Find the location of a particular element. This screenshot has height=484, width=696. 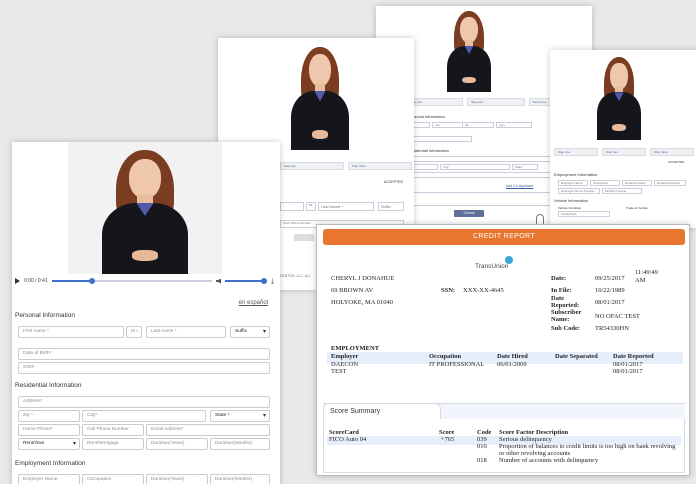

monthly-income-field: Monthly Income is located at coordinates (622, 191).